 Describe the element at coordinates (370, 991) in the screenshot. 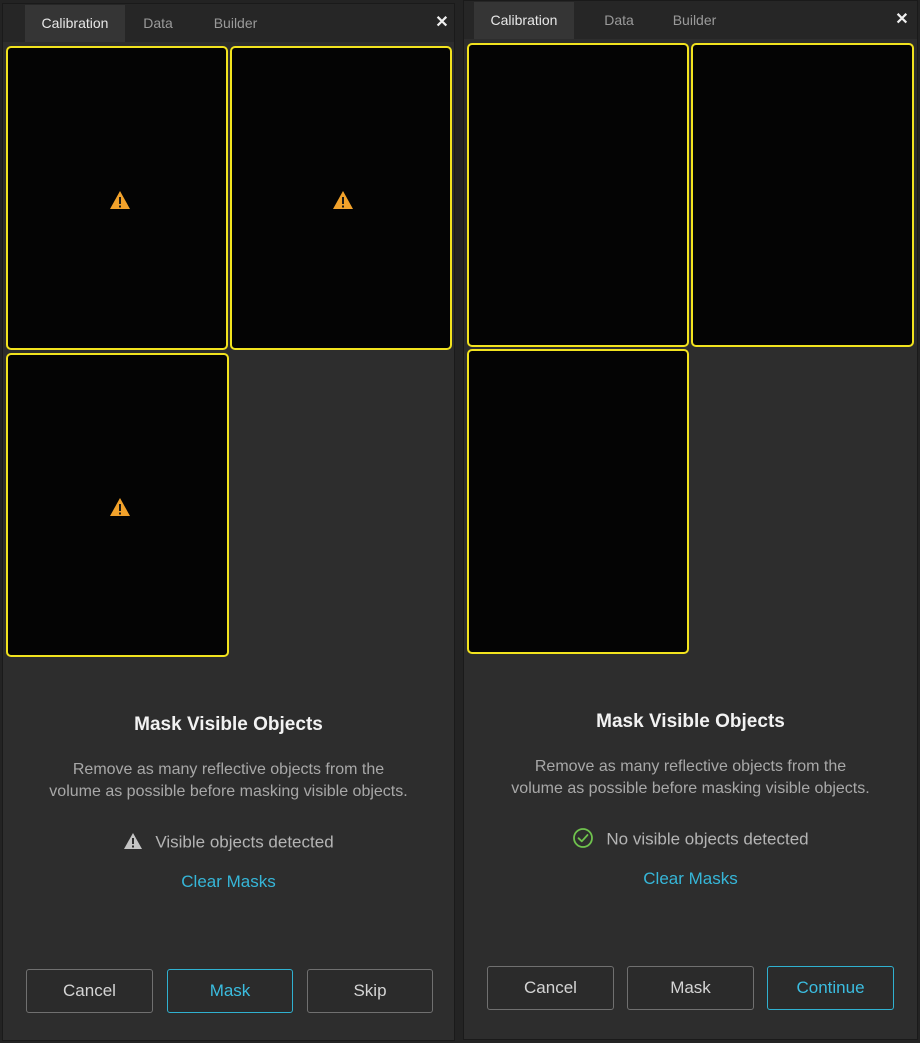

I see `skip-button: Skip` at that location.